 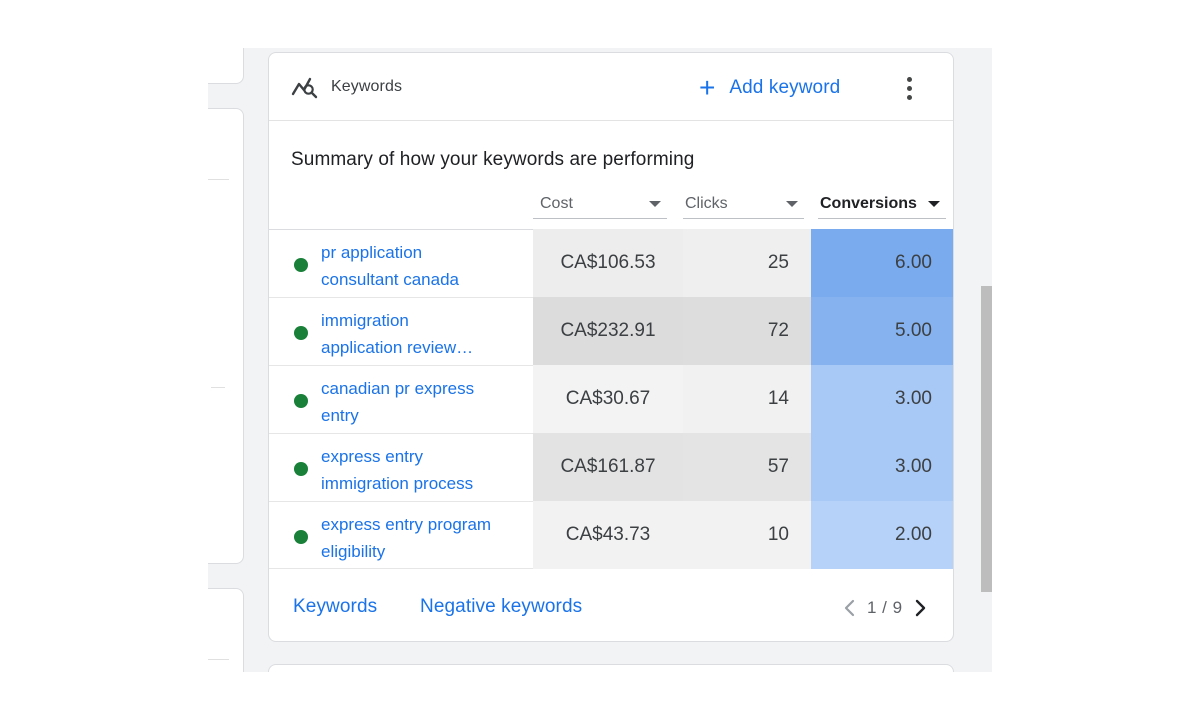 I want to click on cost-cell: CA$30.67, so click(x=608, y=399).